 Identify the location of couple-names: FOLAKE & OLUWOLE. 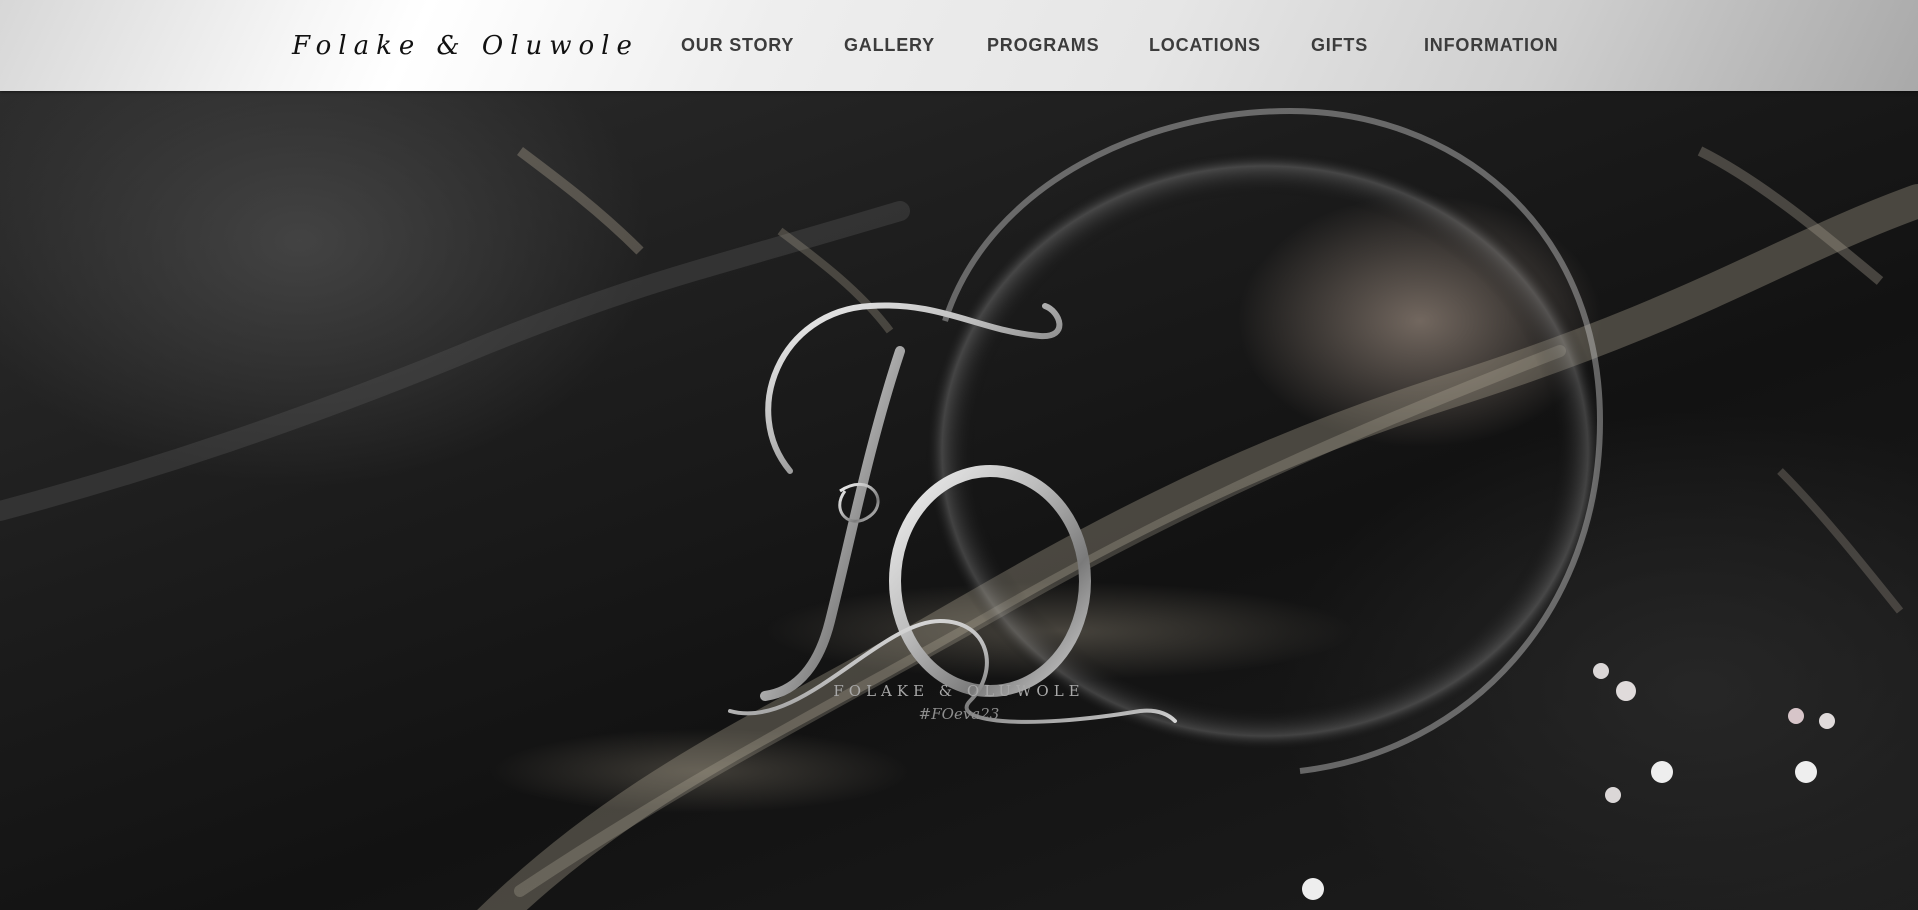
(959, 691).